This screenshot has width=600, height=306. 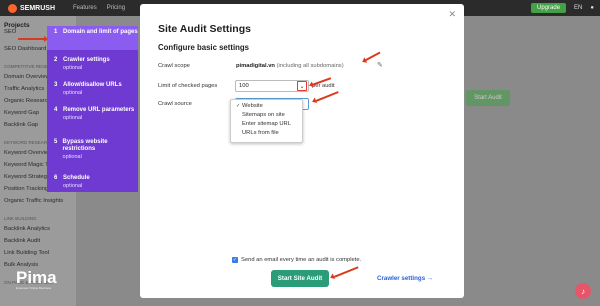 I want to click on step-title: Remove URL parameters, so click(x=99, y=110).